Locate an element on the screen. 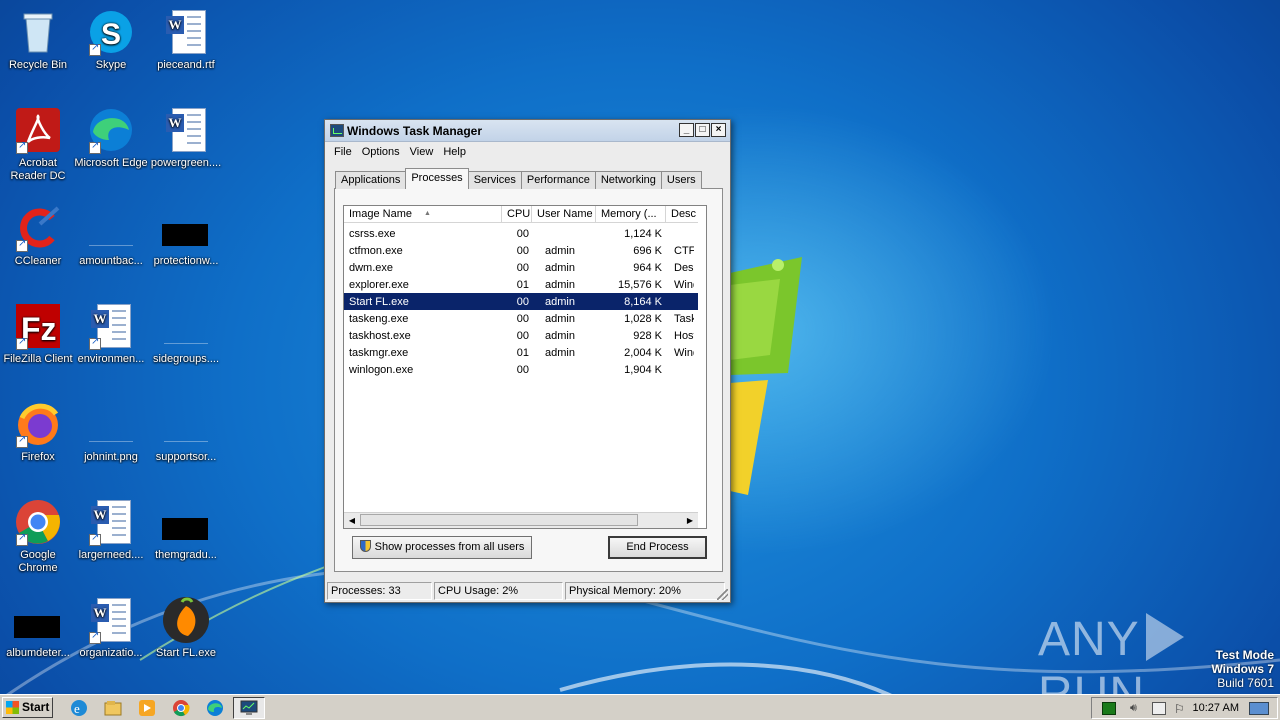 Image resolution: width=1280 pixels, height=720 pixels. process-memory: 2,004 K is located at coordinates (643, 352).